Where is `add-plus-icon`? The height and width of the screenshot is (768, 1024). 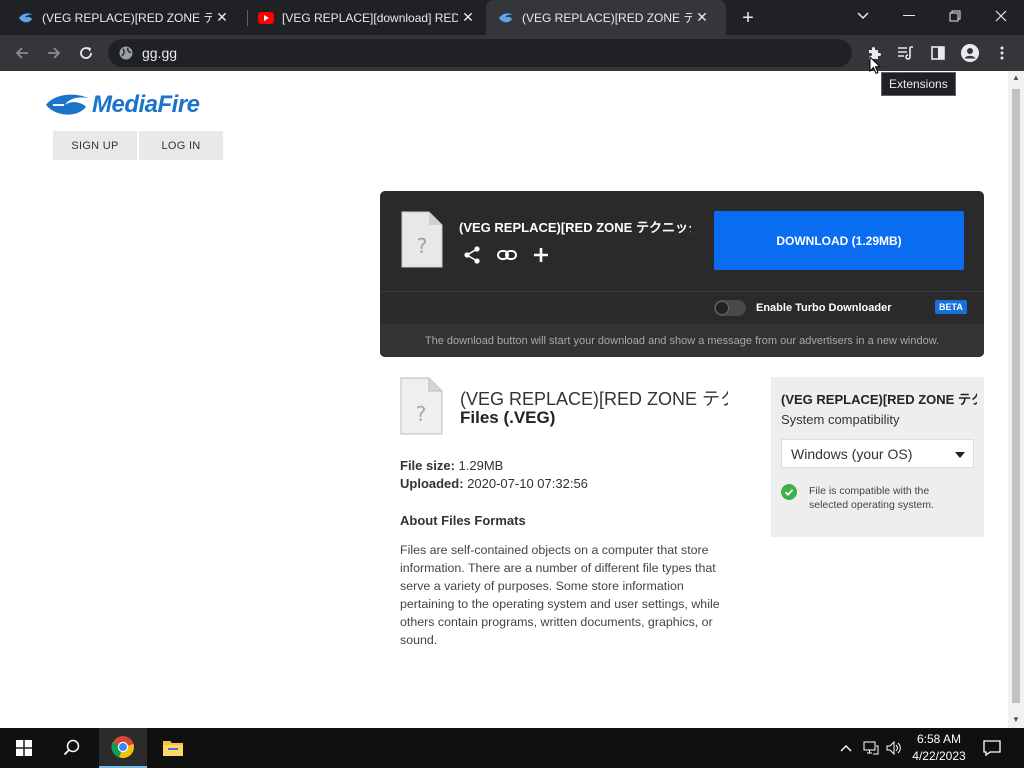 add-plus-icon is located at coordinates (541, 257).